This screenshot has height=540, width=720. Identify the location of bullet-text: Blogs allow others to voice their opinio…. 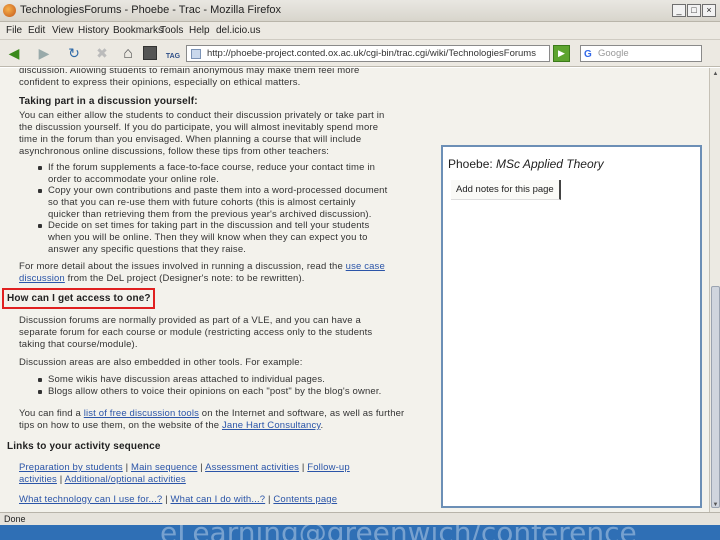
(215, 391).